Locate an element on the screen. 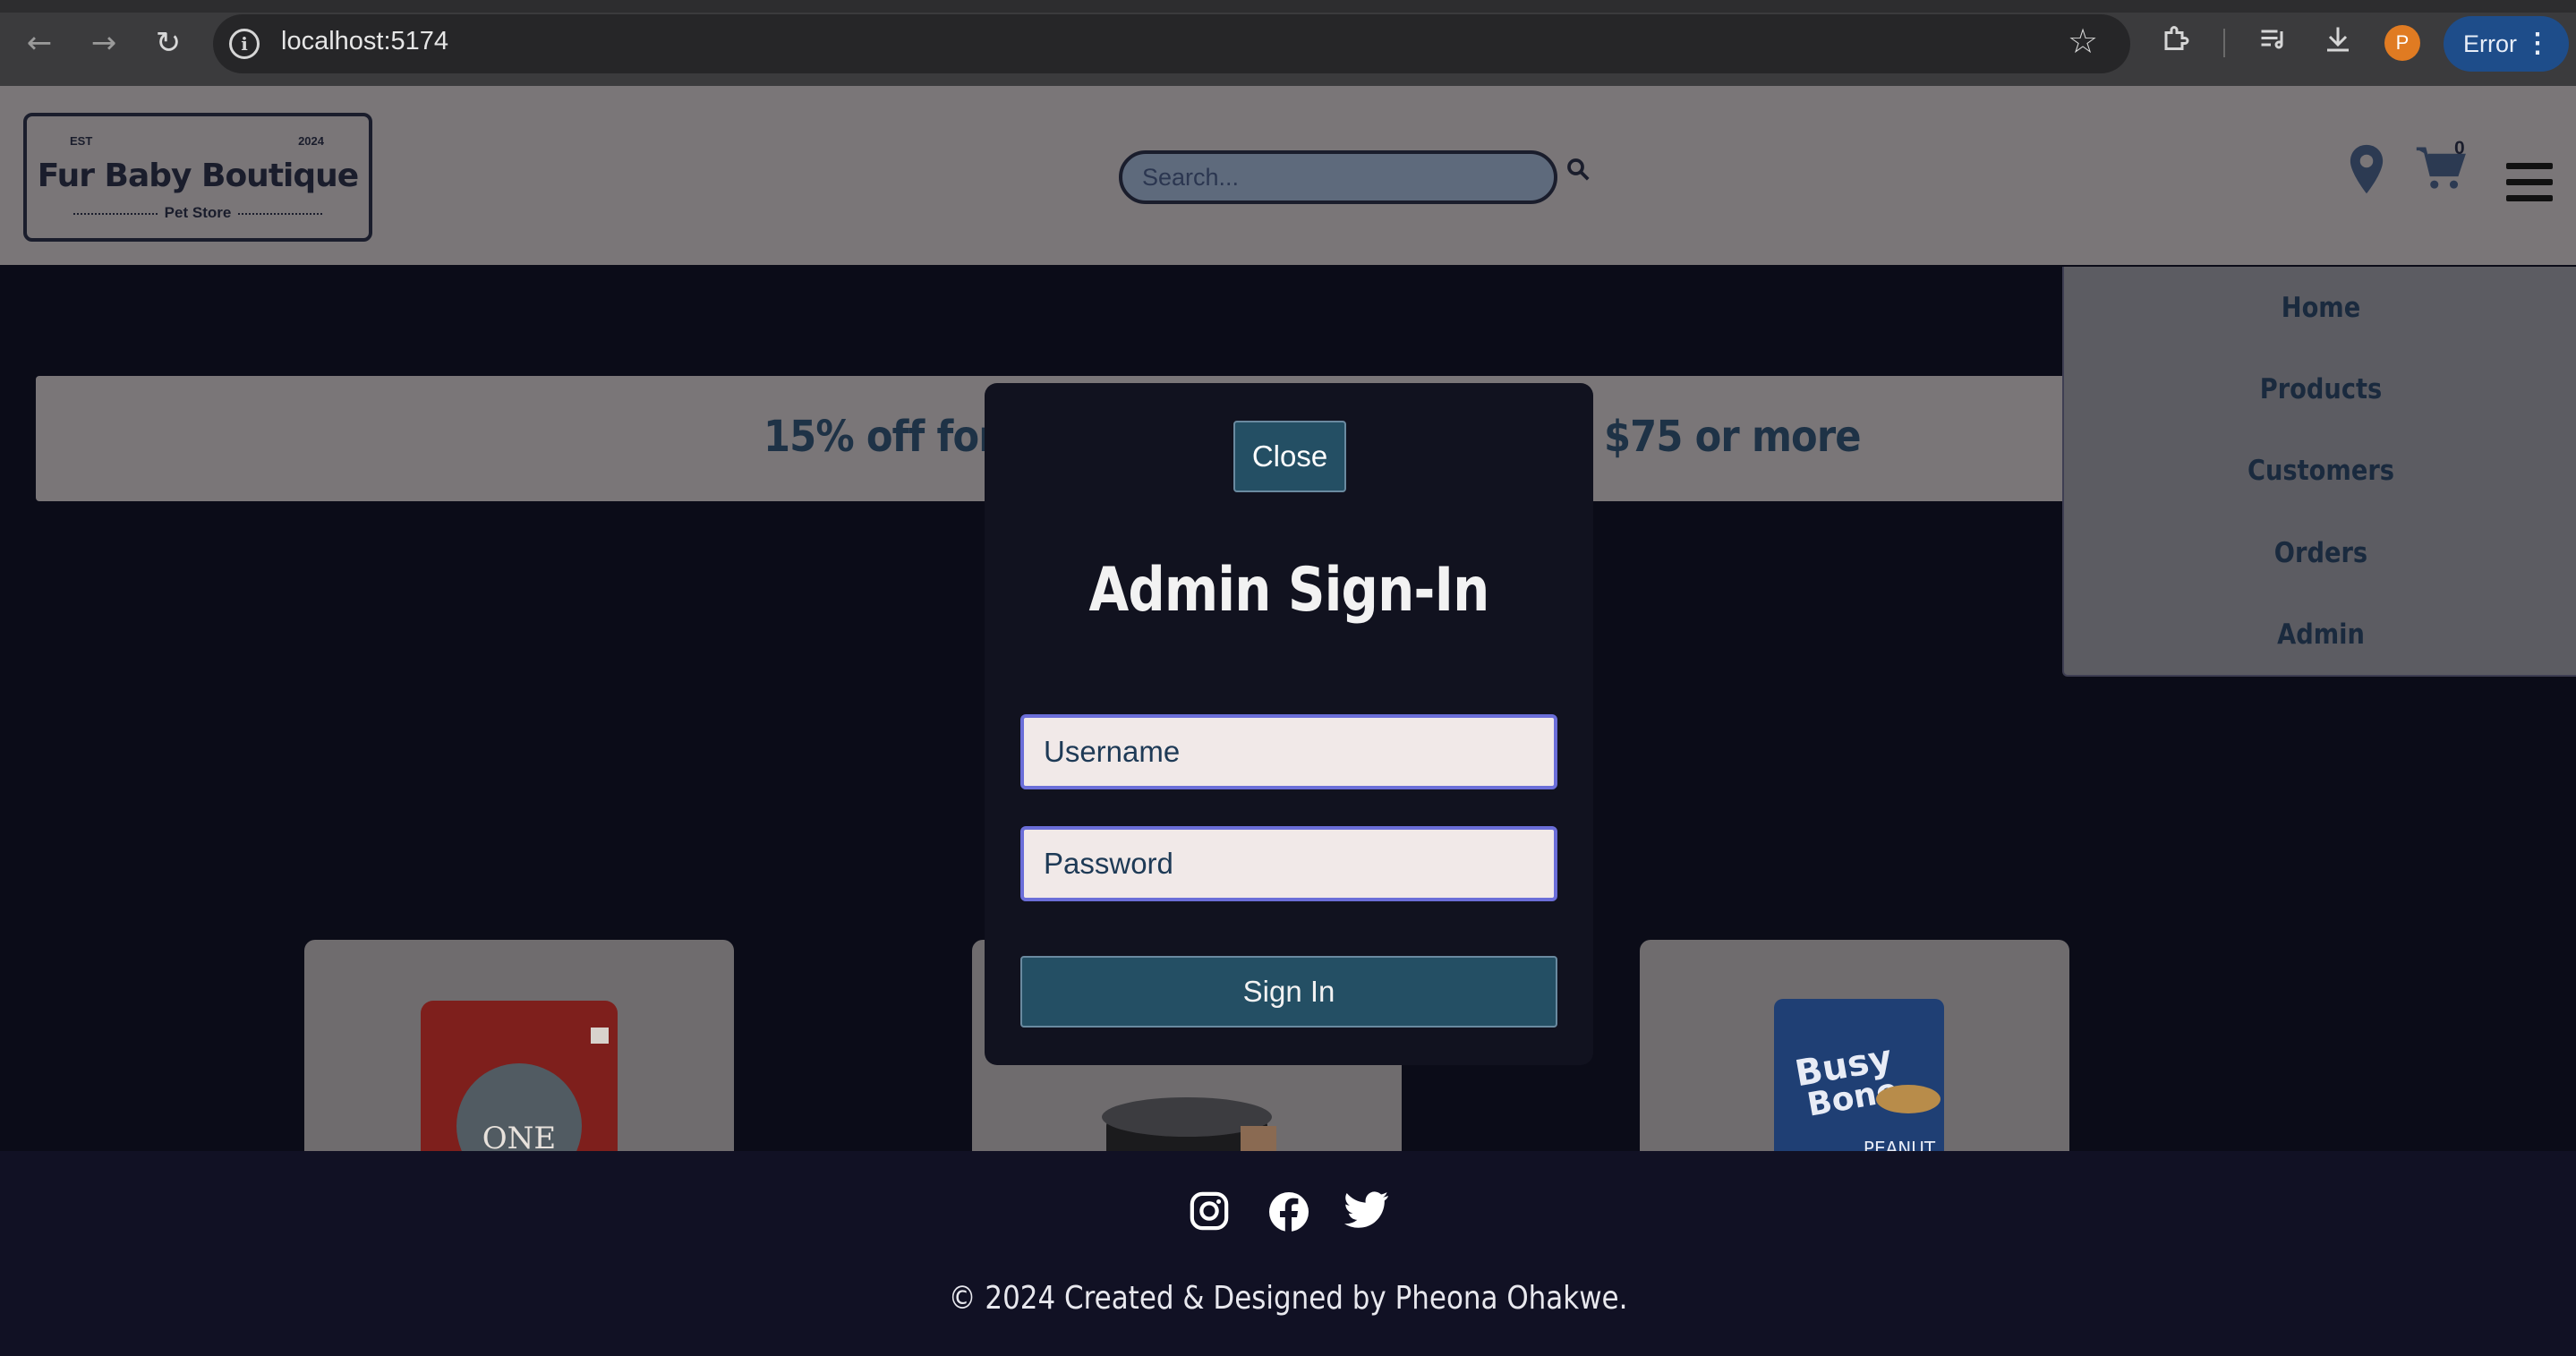  reload-icon: ↻ is located at coordinates (168, 43).